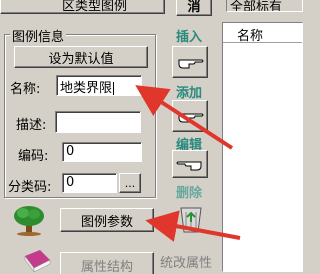 Image resolution: width=320 pixels, height=274 pixels. I want to click on legend-params-button: 图例参数, so click(107, 220).